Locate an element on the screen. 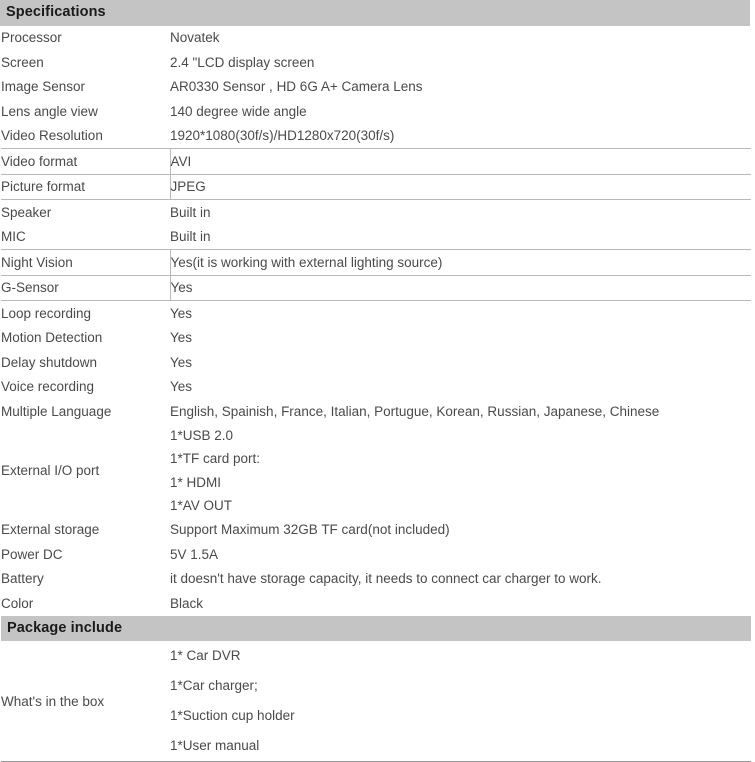 The image size is (755, 762). spec-value: 140 degree wide angle is located at coordinates (238, 111).